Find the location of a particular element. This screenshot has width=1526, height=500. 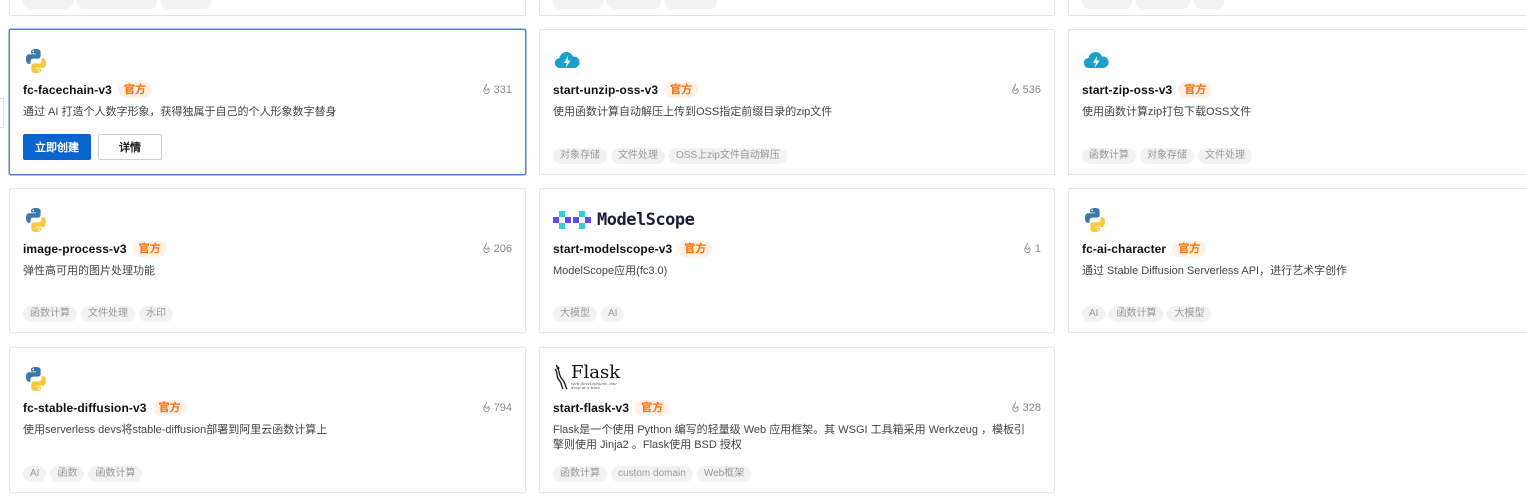

modelscope-logo: ModelScope is located at coordinates (624, 220).